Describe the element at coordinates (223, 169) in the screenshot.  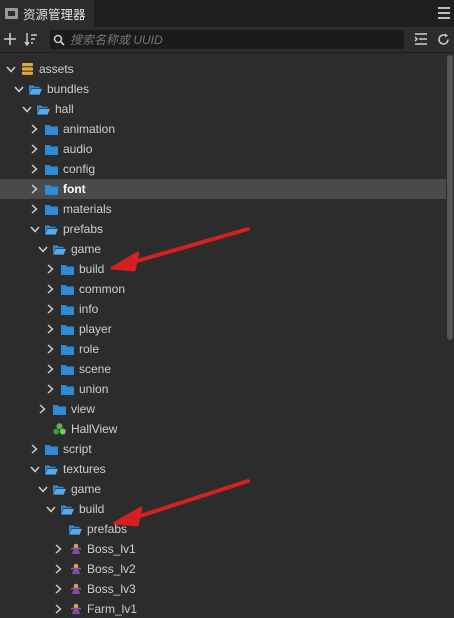
I see `tree-item-config: config` at that location.